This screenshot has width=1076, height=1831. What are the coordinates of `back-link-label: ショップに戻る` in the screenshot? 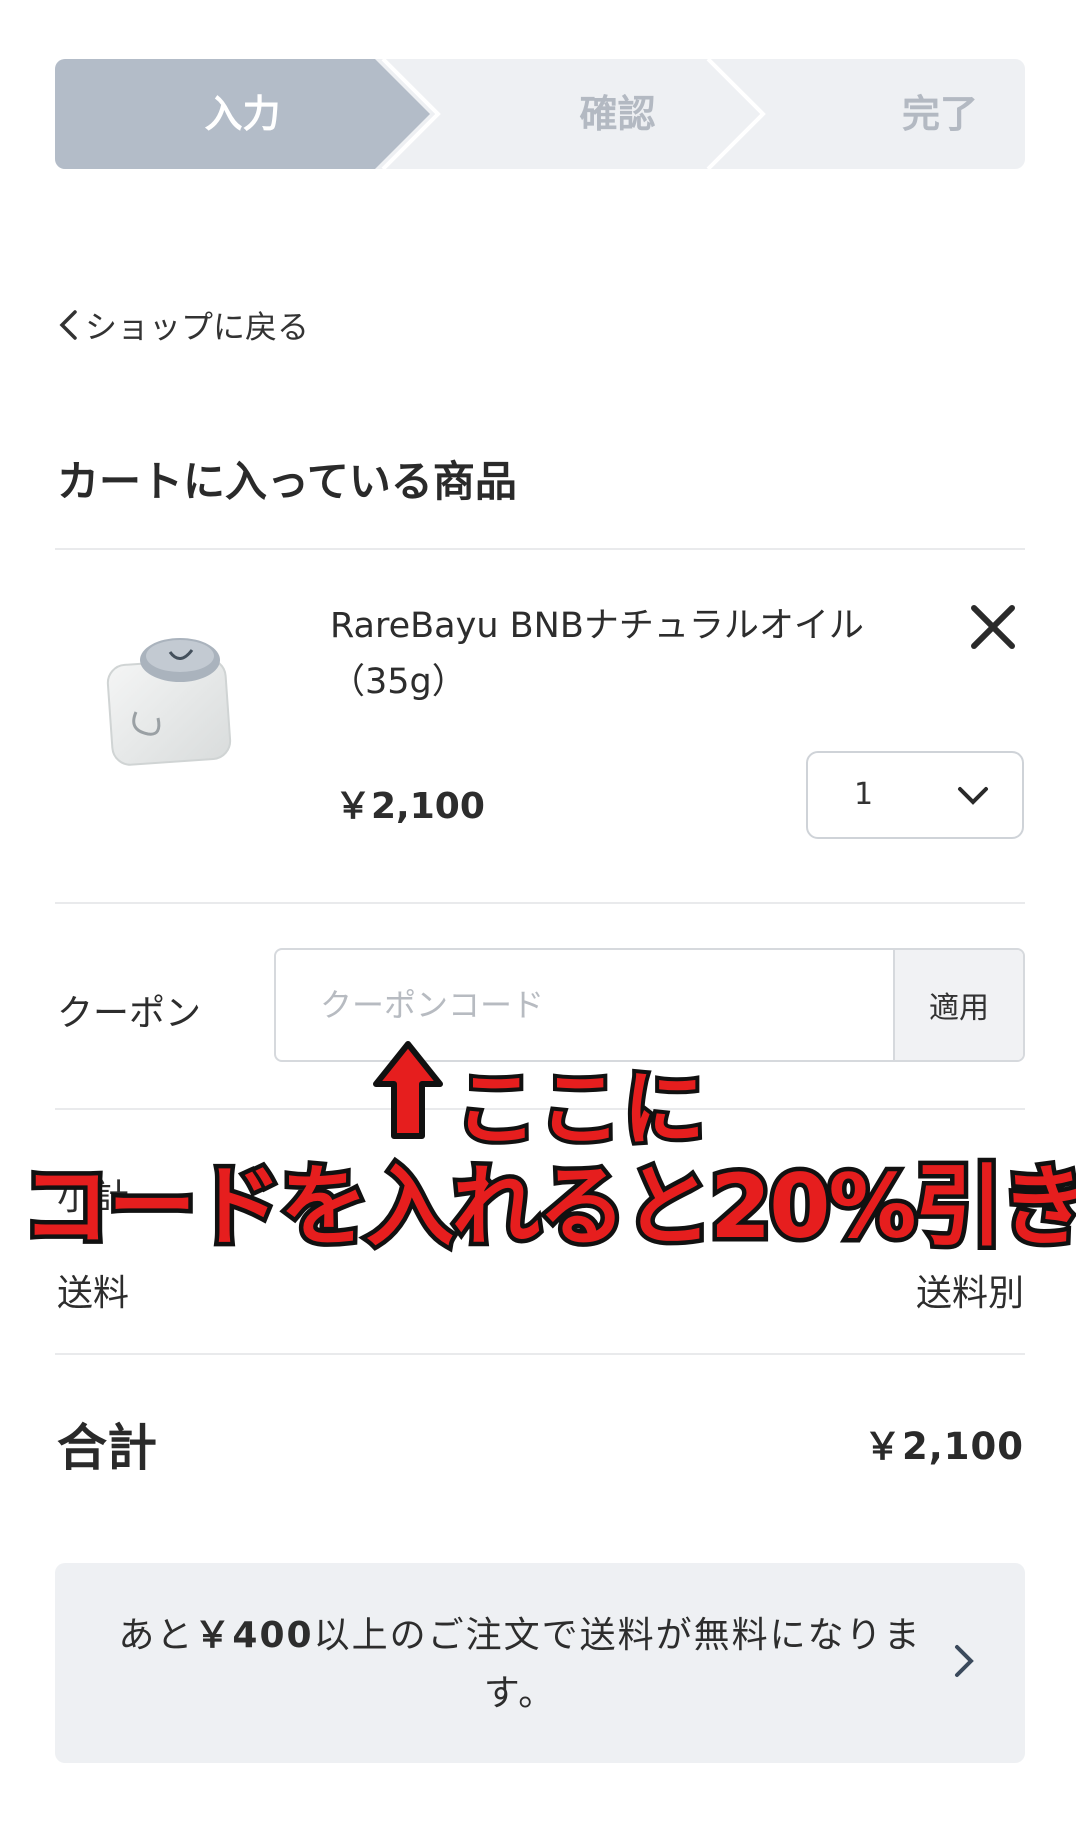 It's located at (197, 327).